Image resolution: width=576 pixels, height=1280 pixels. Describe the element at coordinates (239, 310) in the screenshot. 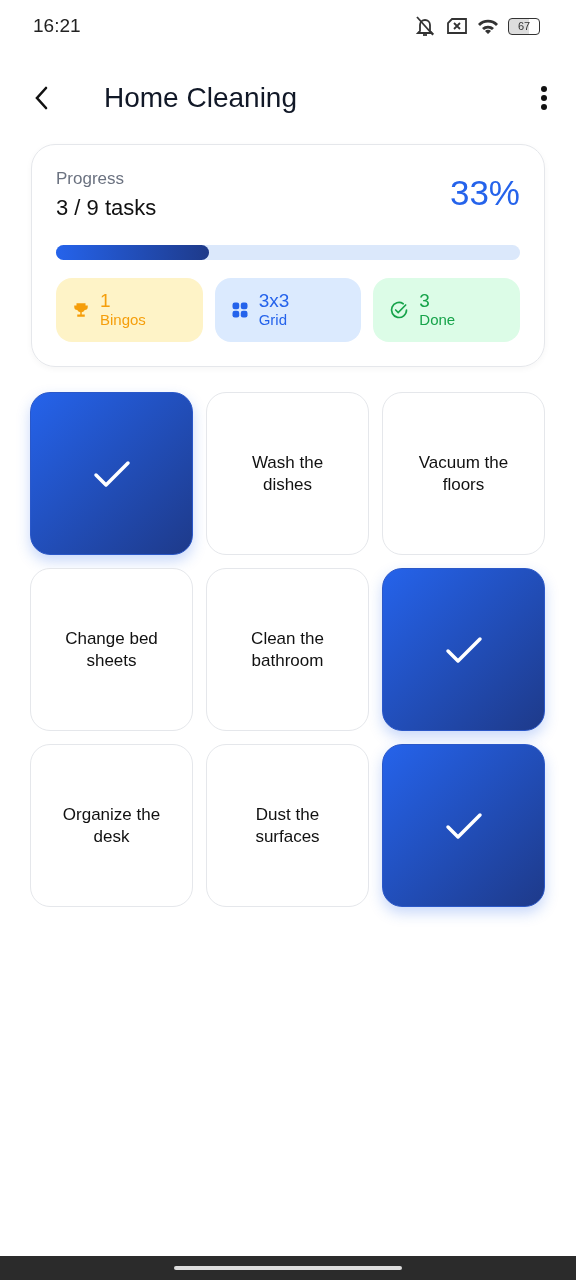

I see `grid-icon` at that location.